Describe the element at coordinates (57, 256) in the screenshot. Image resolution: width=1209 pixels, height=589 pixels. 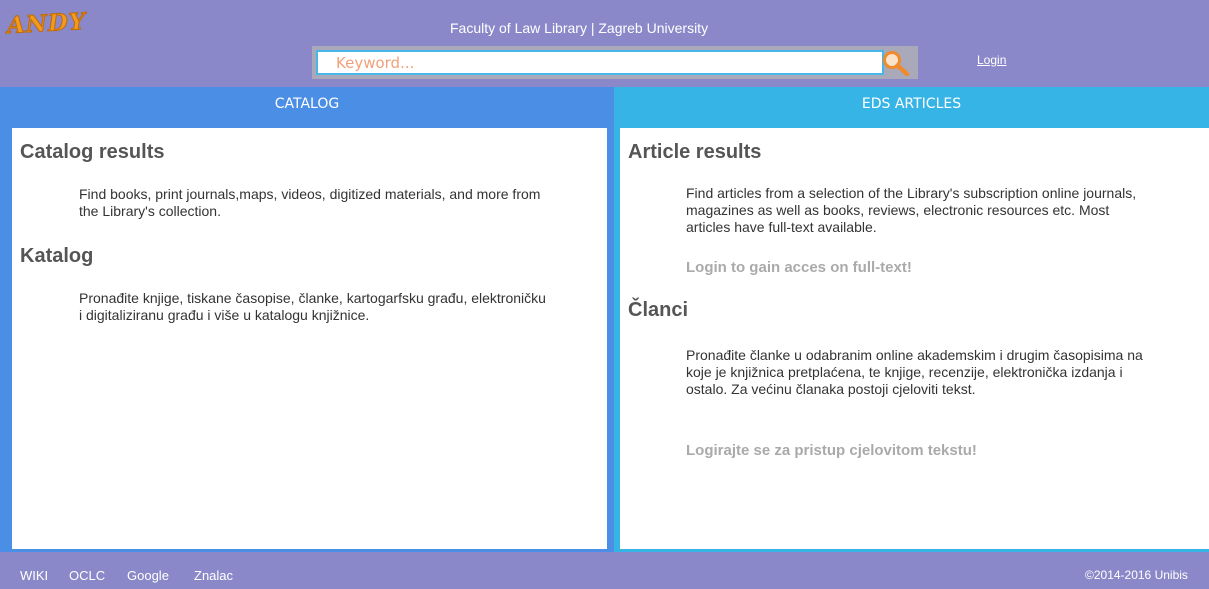
I see `catalog-heading-hr: Katalog` at that location.